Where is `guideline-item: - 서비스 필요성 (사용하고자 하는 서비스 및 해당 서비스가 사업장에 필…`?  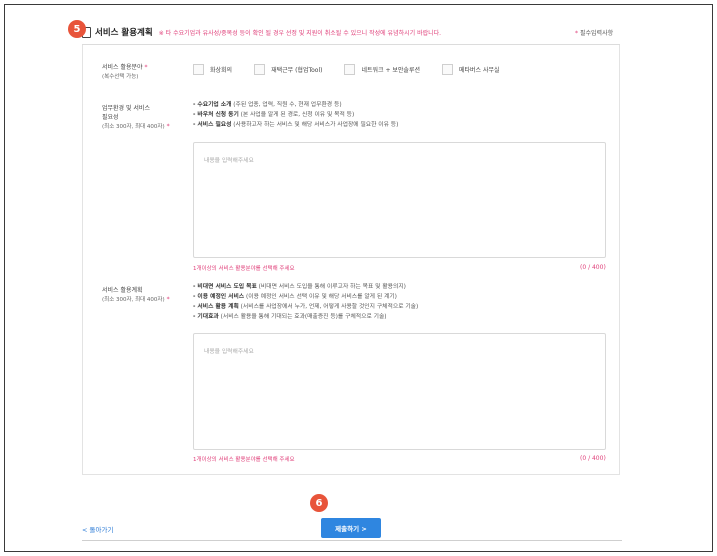
guideline-item: - 서비스 필요성 (사용하고자 하는 서비스 및 해당 서비스가 사업장에 필… is located at coordinates (295, 125).